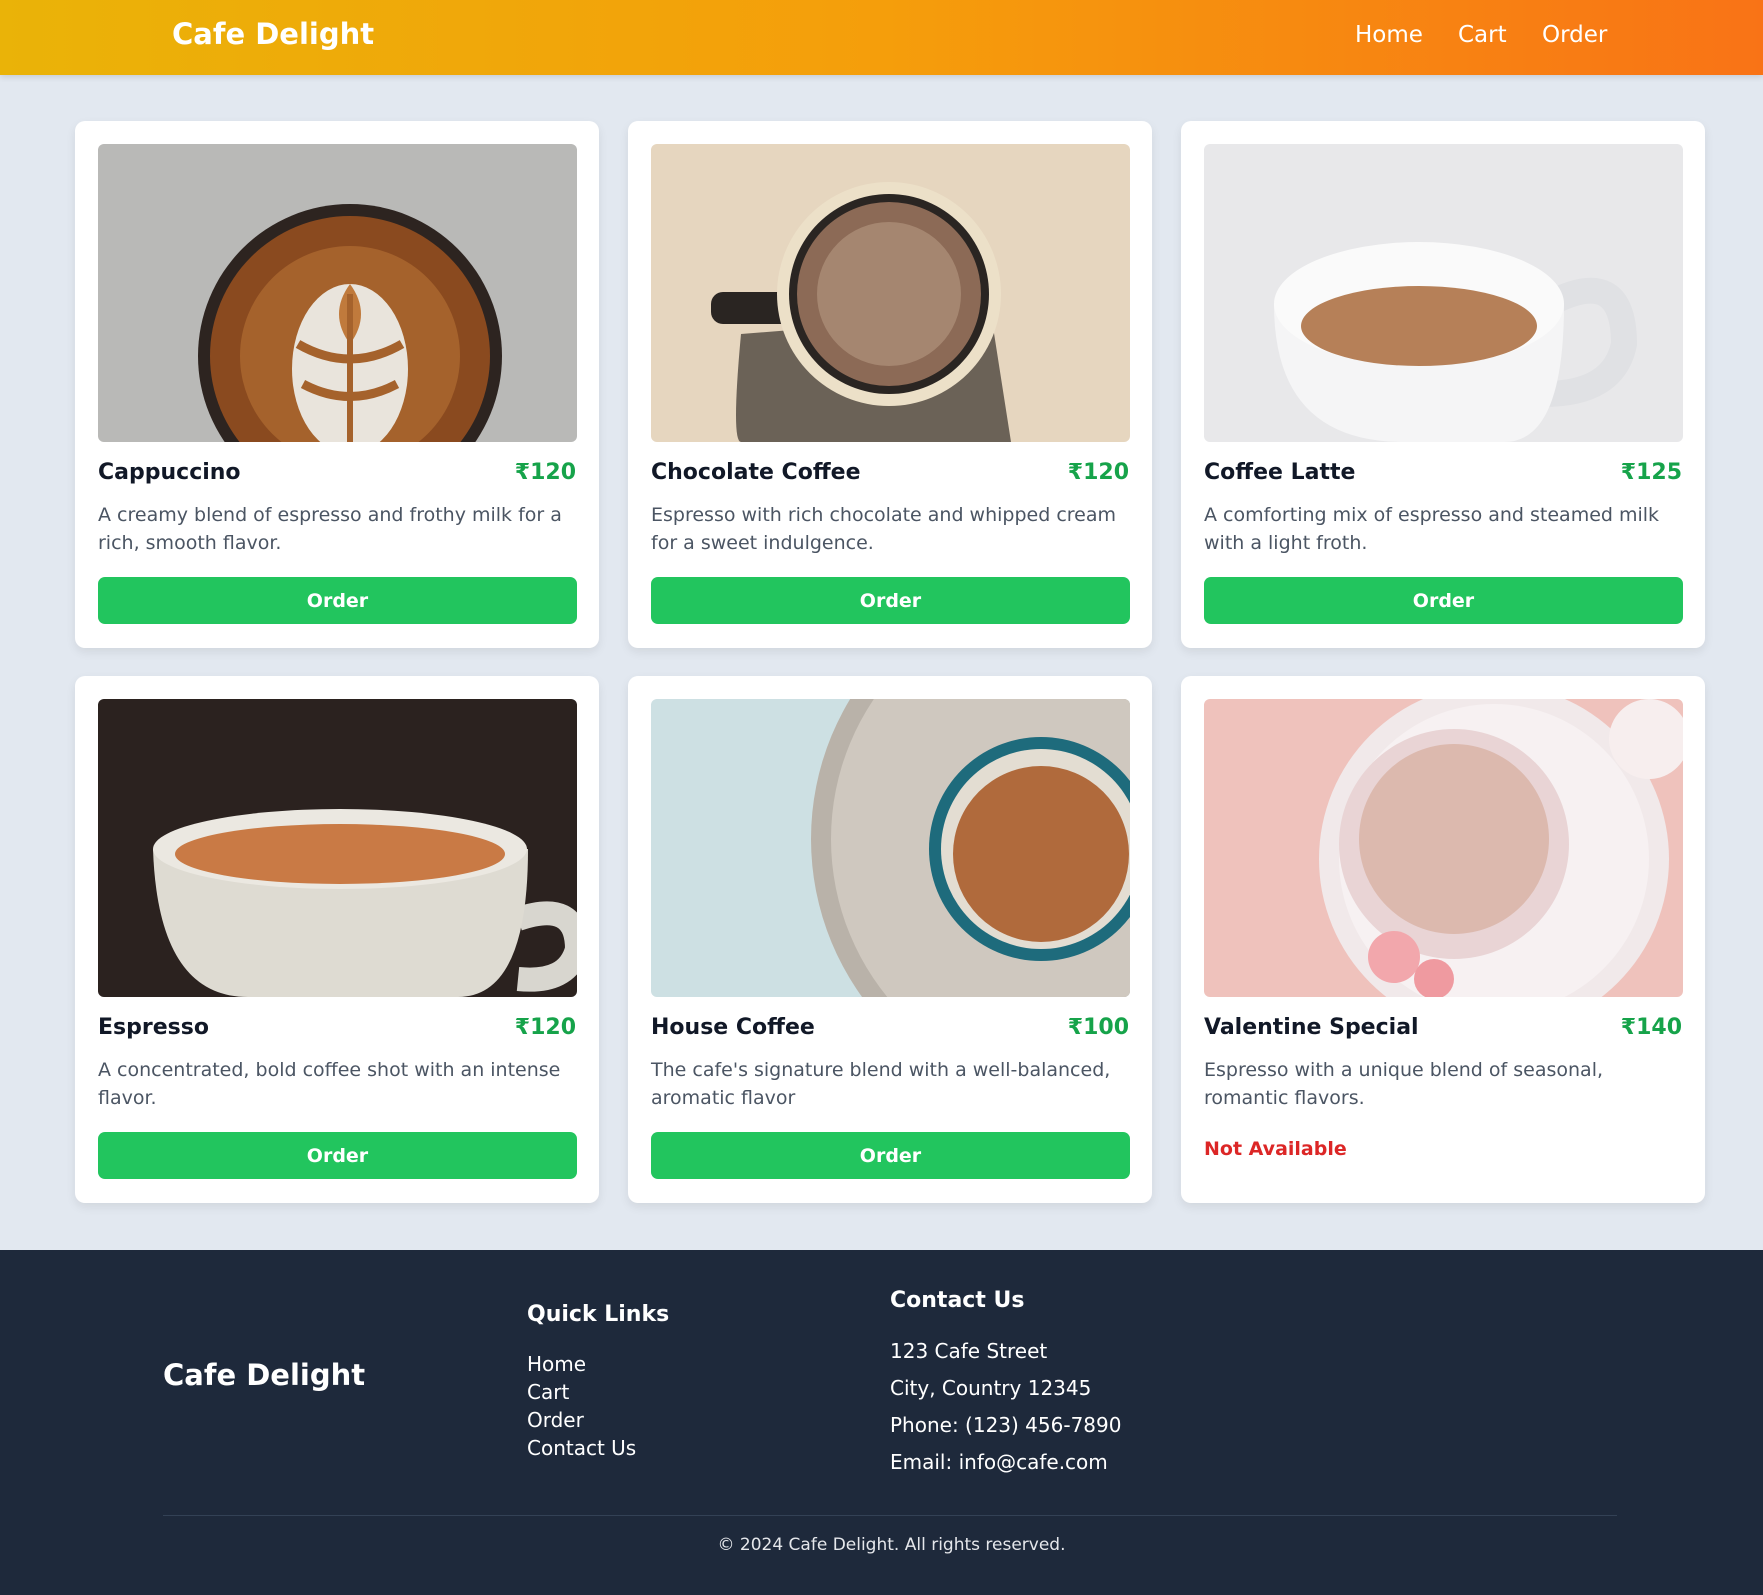 This screenshot has width=1763, height=1595. What do you see at coordinates (1443, 848) in the screenshot?
I see `valentine-special-photo` at bounding box center [1443, 848].